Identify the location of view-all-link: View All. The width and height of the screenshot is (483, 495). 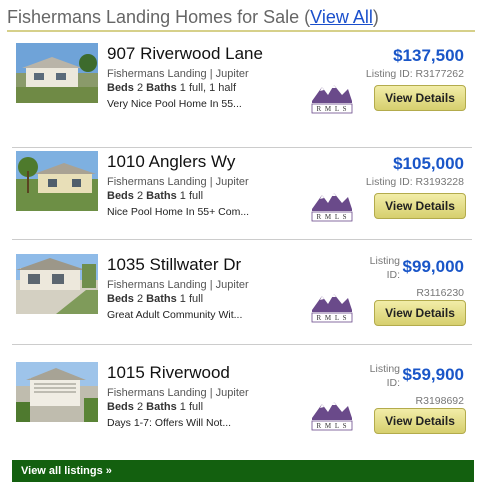
(341, 17).